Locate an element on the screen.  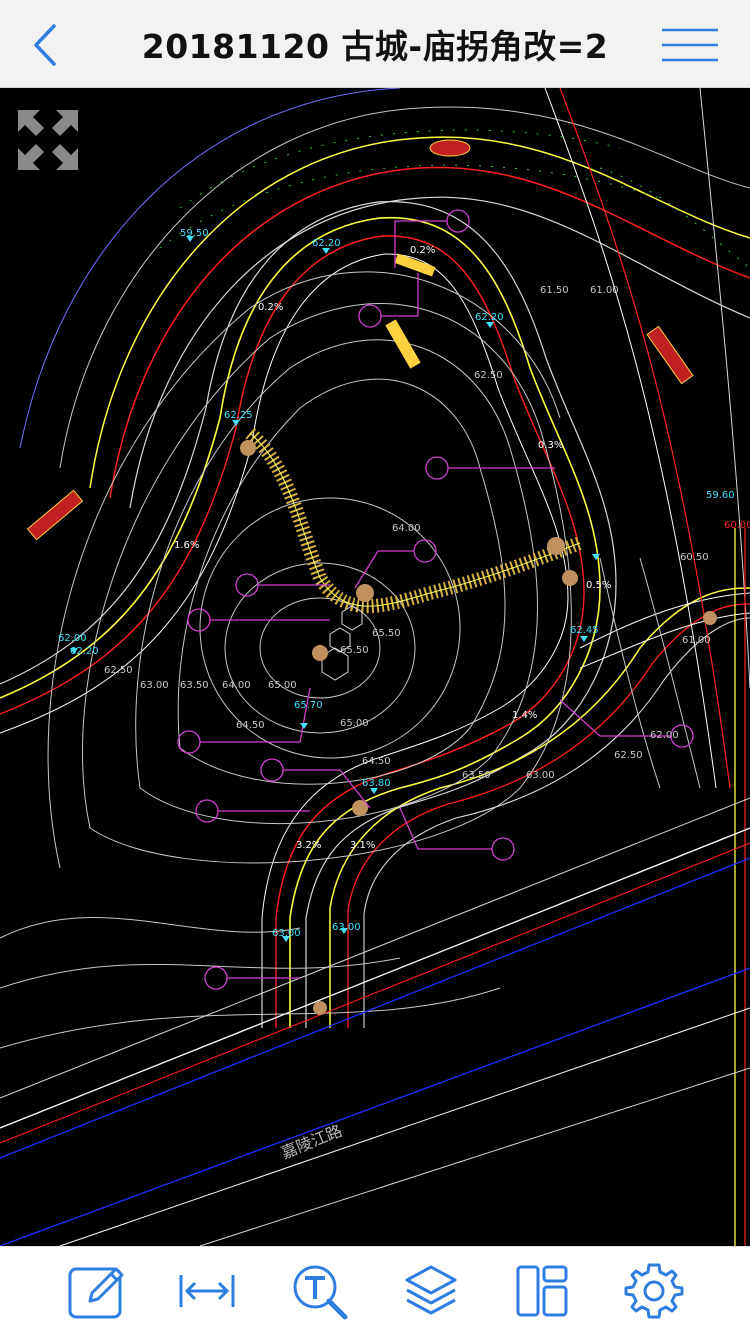
text-search-tool-button is located at coordinates (319, 1291).